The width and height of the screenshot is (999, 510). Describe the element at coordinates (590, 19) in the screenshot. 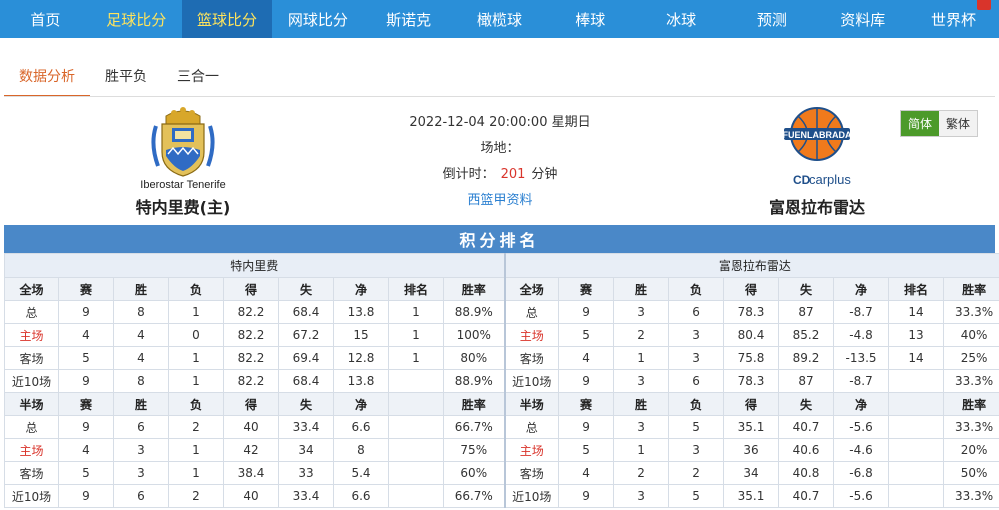

I see `nav-item-6: 棒球` at that location.